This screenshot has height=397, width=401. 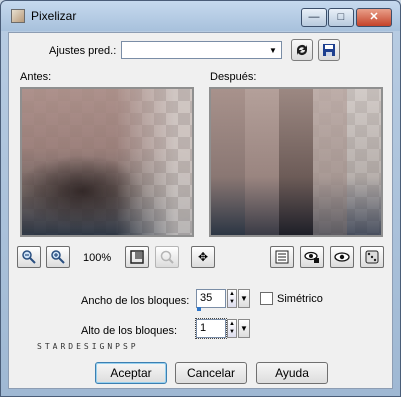 I want to click on window-title: Pixelizar, so click(x=54, y=16).